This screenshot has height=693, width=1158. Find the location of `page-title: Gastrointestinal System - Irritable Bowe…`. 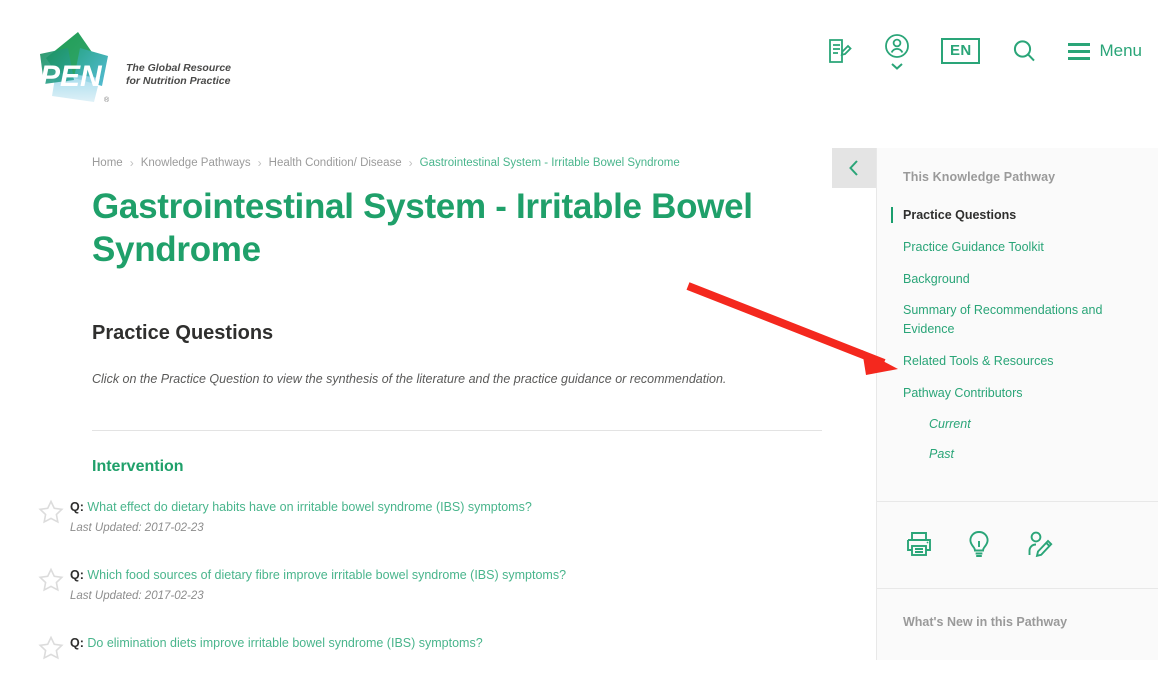

page-title: Gastrointestinal System - Irritable Bowe… is located at coordinates (422, 228).